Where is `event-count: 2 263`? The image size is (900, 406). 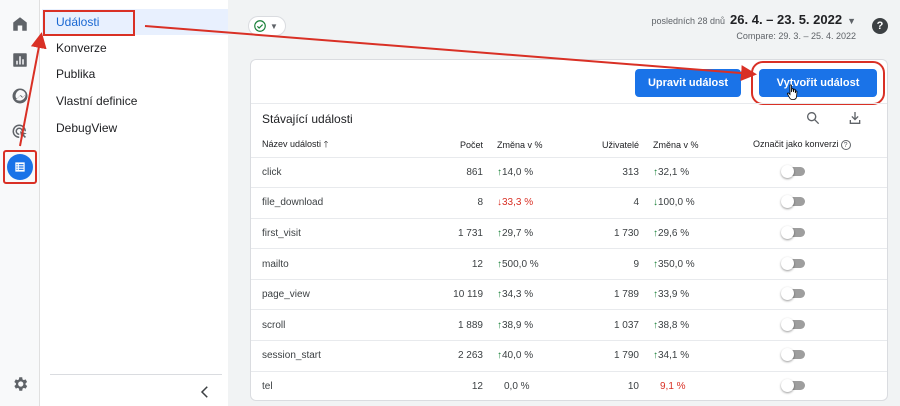 event-count: 2 263 is located at coordinates (454, 356).